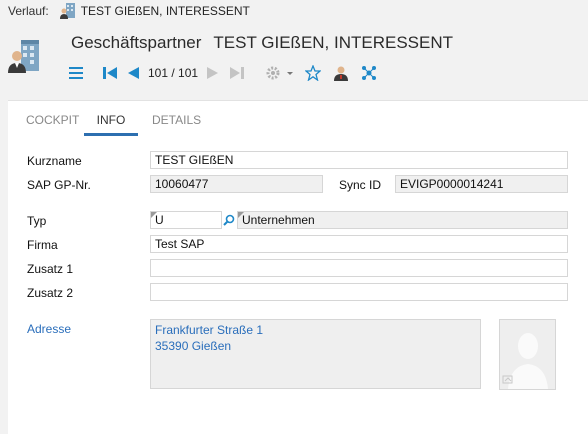 The height and width of the screenshot is (434, 588). What do you see at coordinates (359, 244) in the screenshot?
I see `firma-field: Test SAP` at bounding box center [359, 244].